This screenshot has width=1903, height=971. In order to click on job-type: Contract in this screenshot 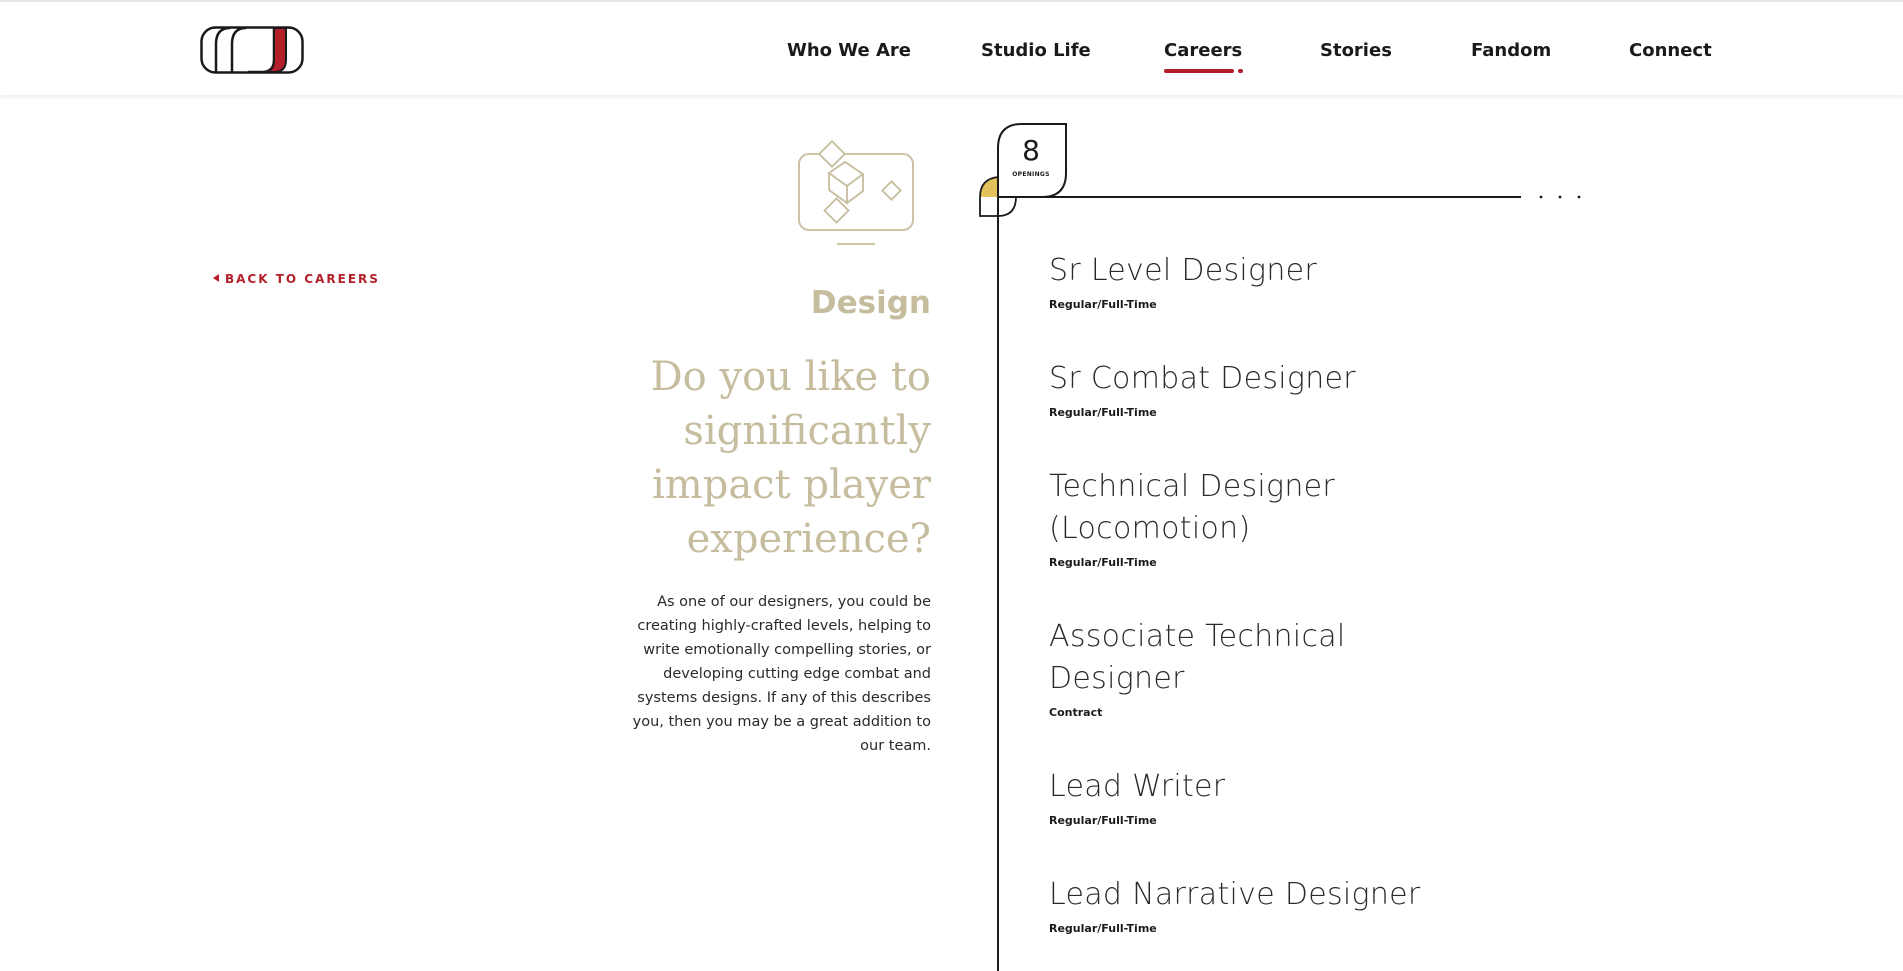, I will do `click(1076, 712)`.